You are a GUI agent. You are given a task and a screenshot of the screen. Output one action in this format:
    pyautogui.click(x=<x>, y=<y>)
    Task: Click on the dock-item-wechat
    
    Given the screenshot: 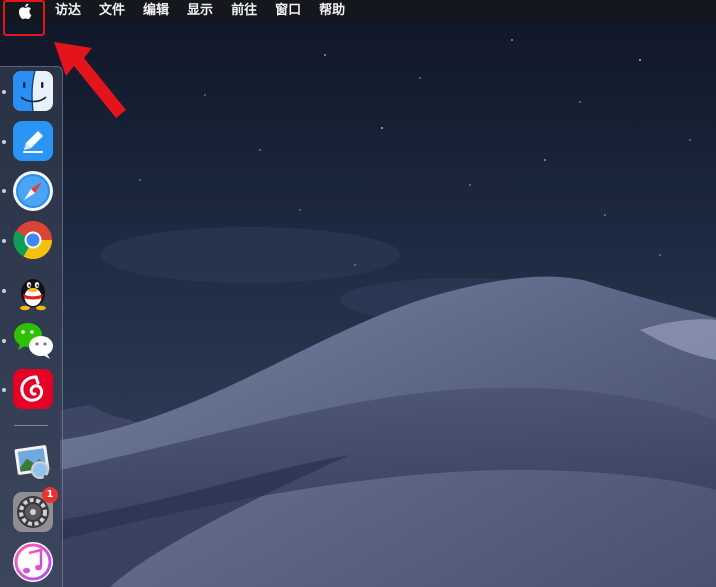 What is the action you would take?
    pyautogui.click(x=33, y=340)
    